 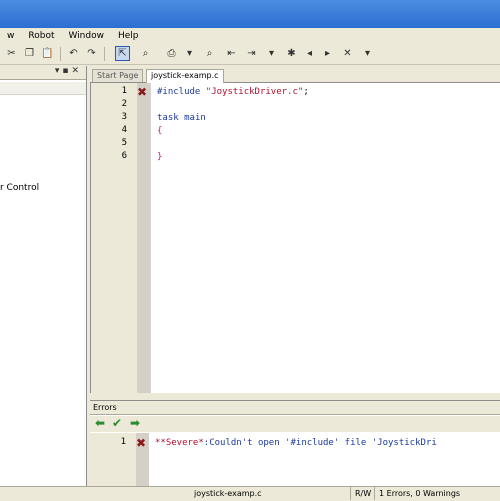 What do you see at coordinates (327, 53) in the screenshot?
I see `bookmark-next-icon: ▸` at bounding box center [327, 53].